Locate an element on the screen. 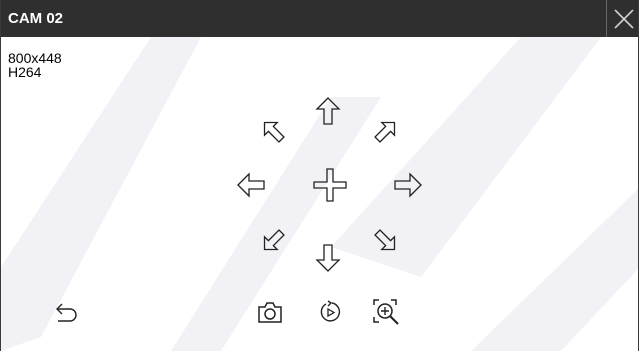  replay-button is located at coordinates (330, 312).